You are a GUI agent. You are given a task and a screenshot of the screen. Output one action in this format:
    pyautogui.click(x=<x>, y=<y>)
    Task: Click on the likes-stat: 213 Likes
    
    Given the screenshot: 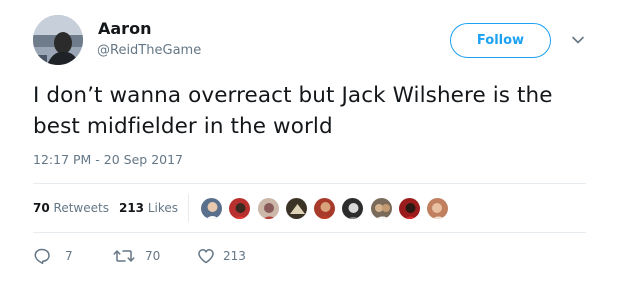 What is the action you would take?
    pyautogui.click(x=148, y=208)
    